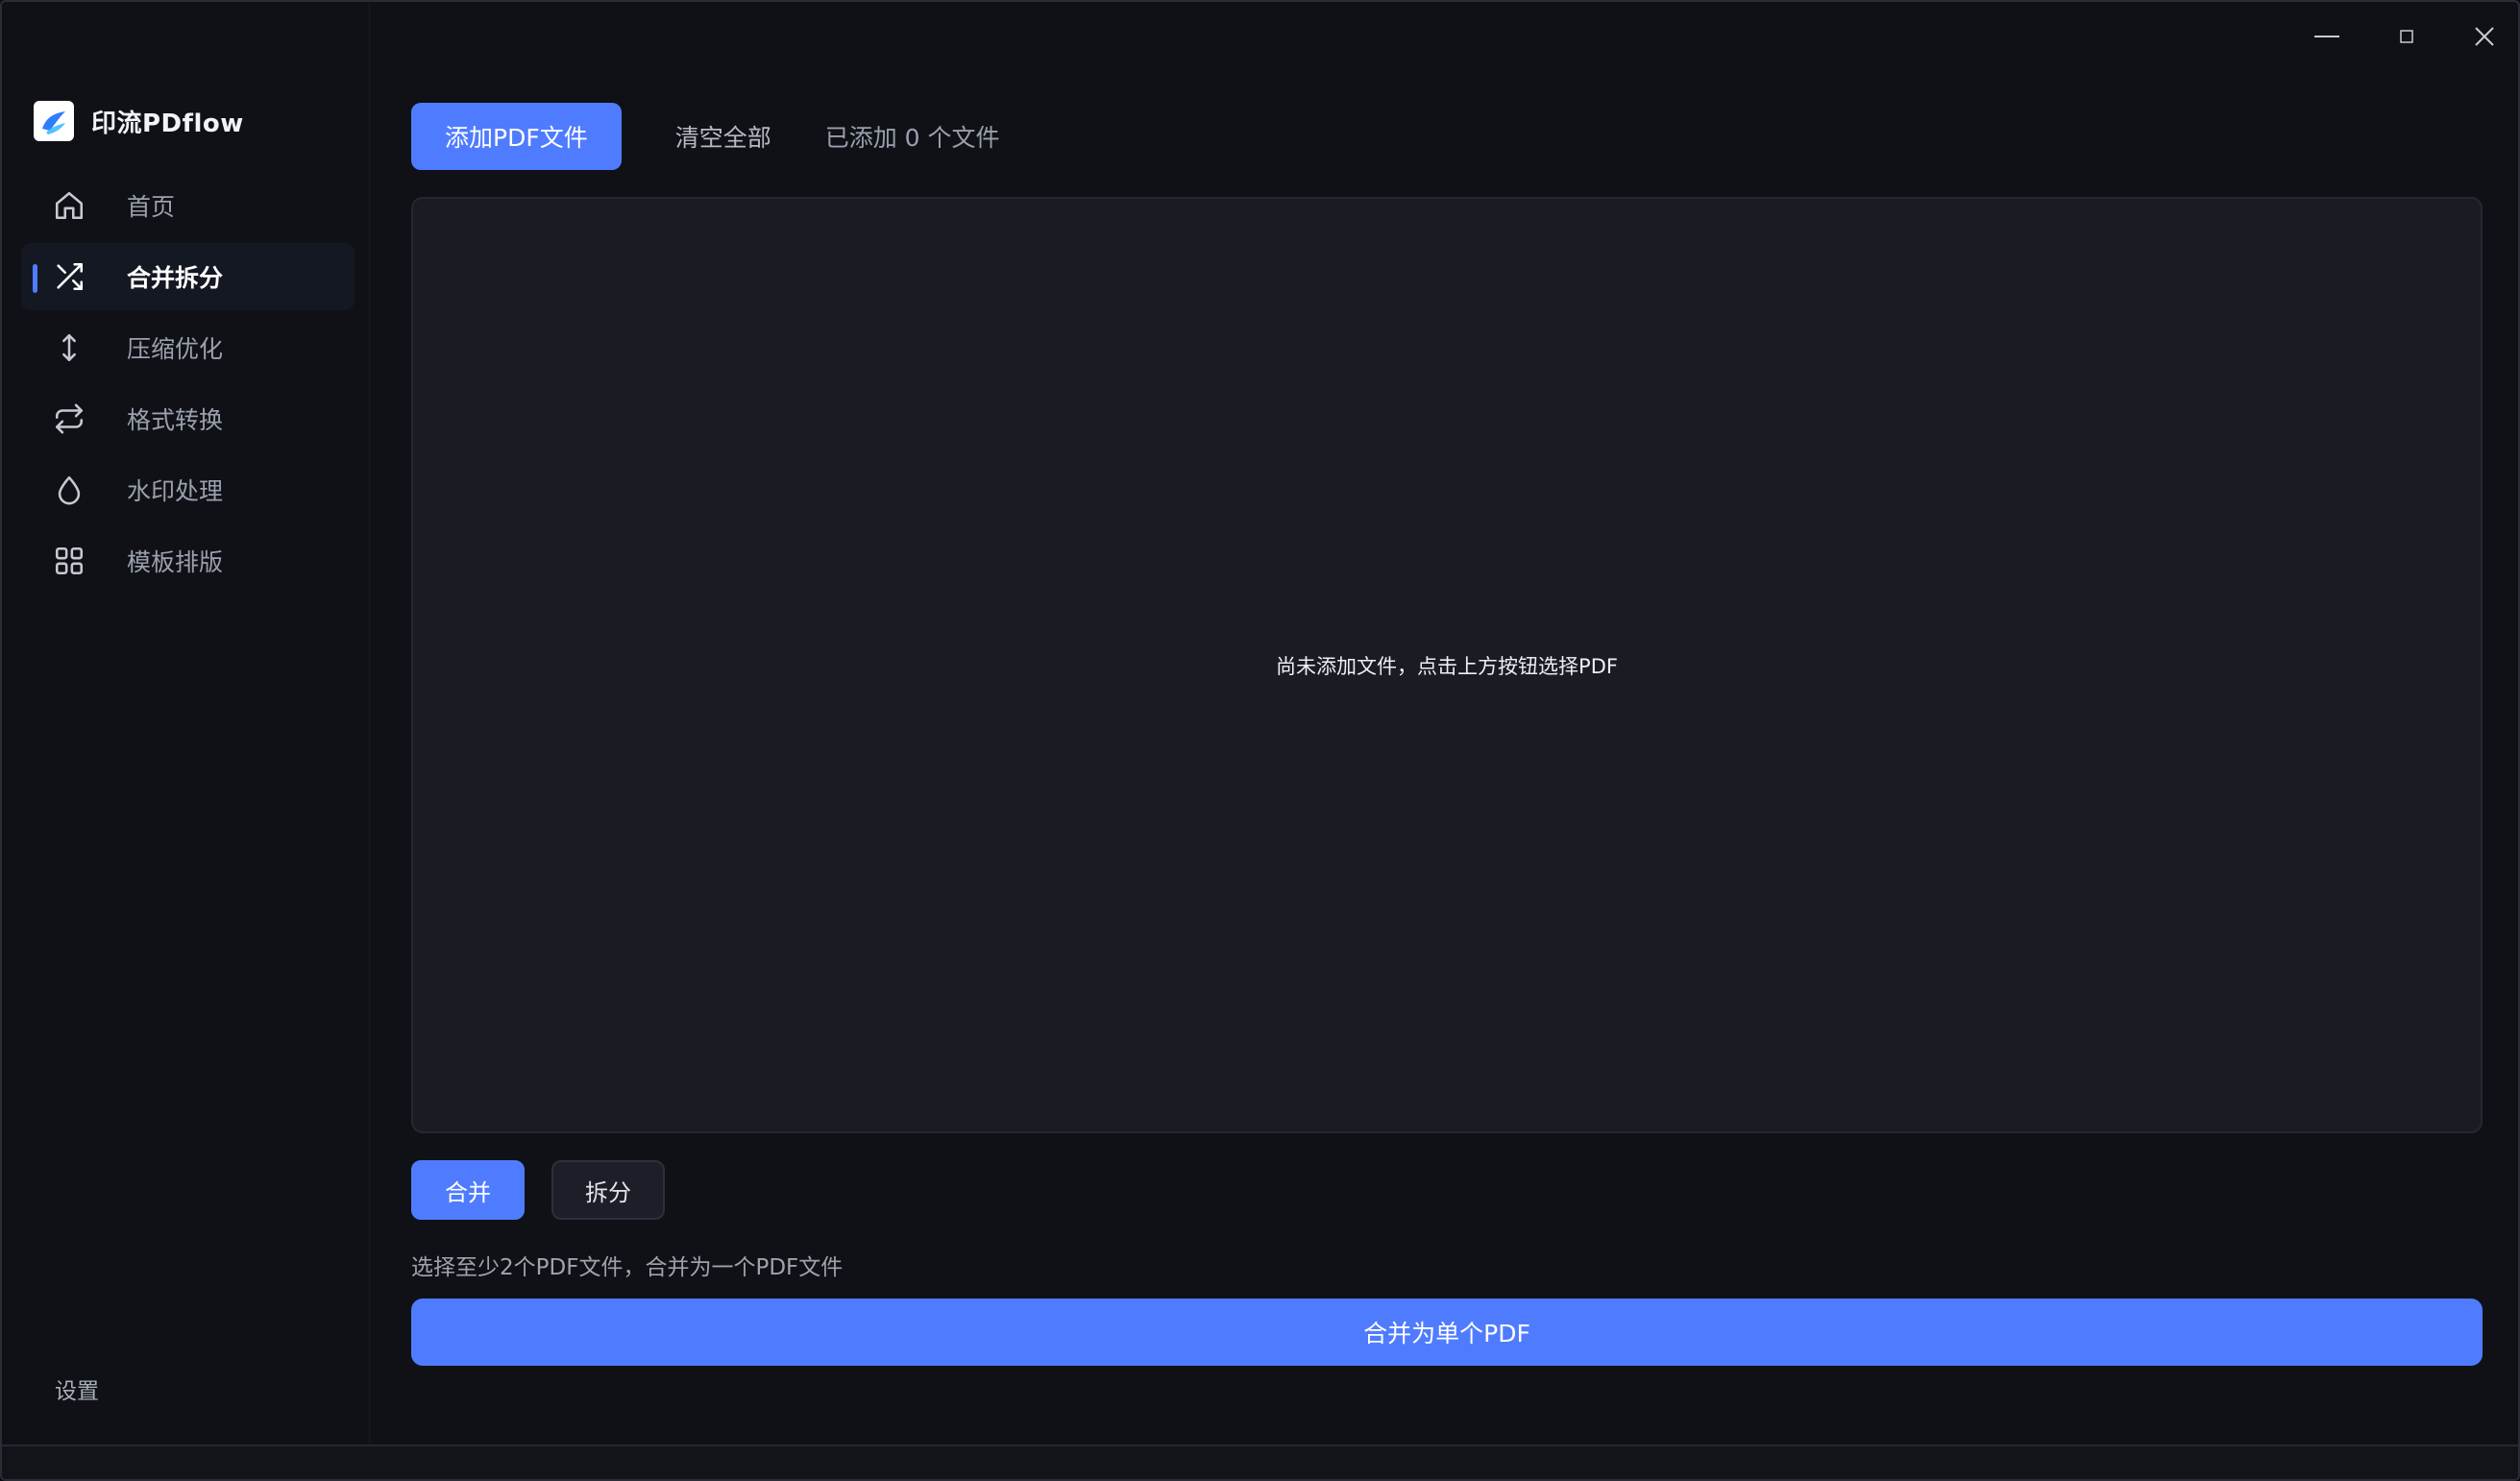 The width and height of the screenshot is (2520, 1481). I want to click on vertical-arrows-icon, so click(69, 347).